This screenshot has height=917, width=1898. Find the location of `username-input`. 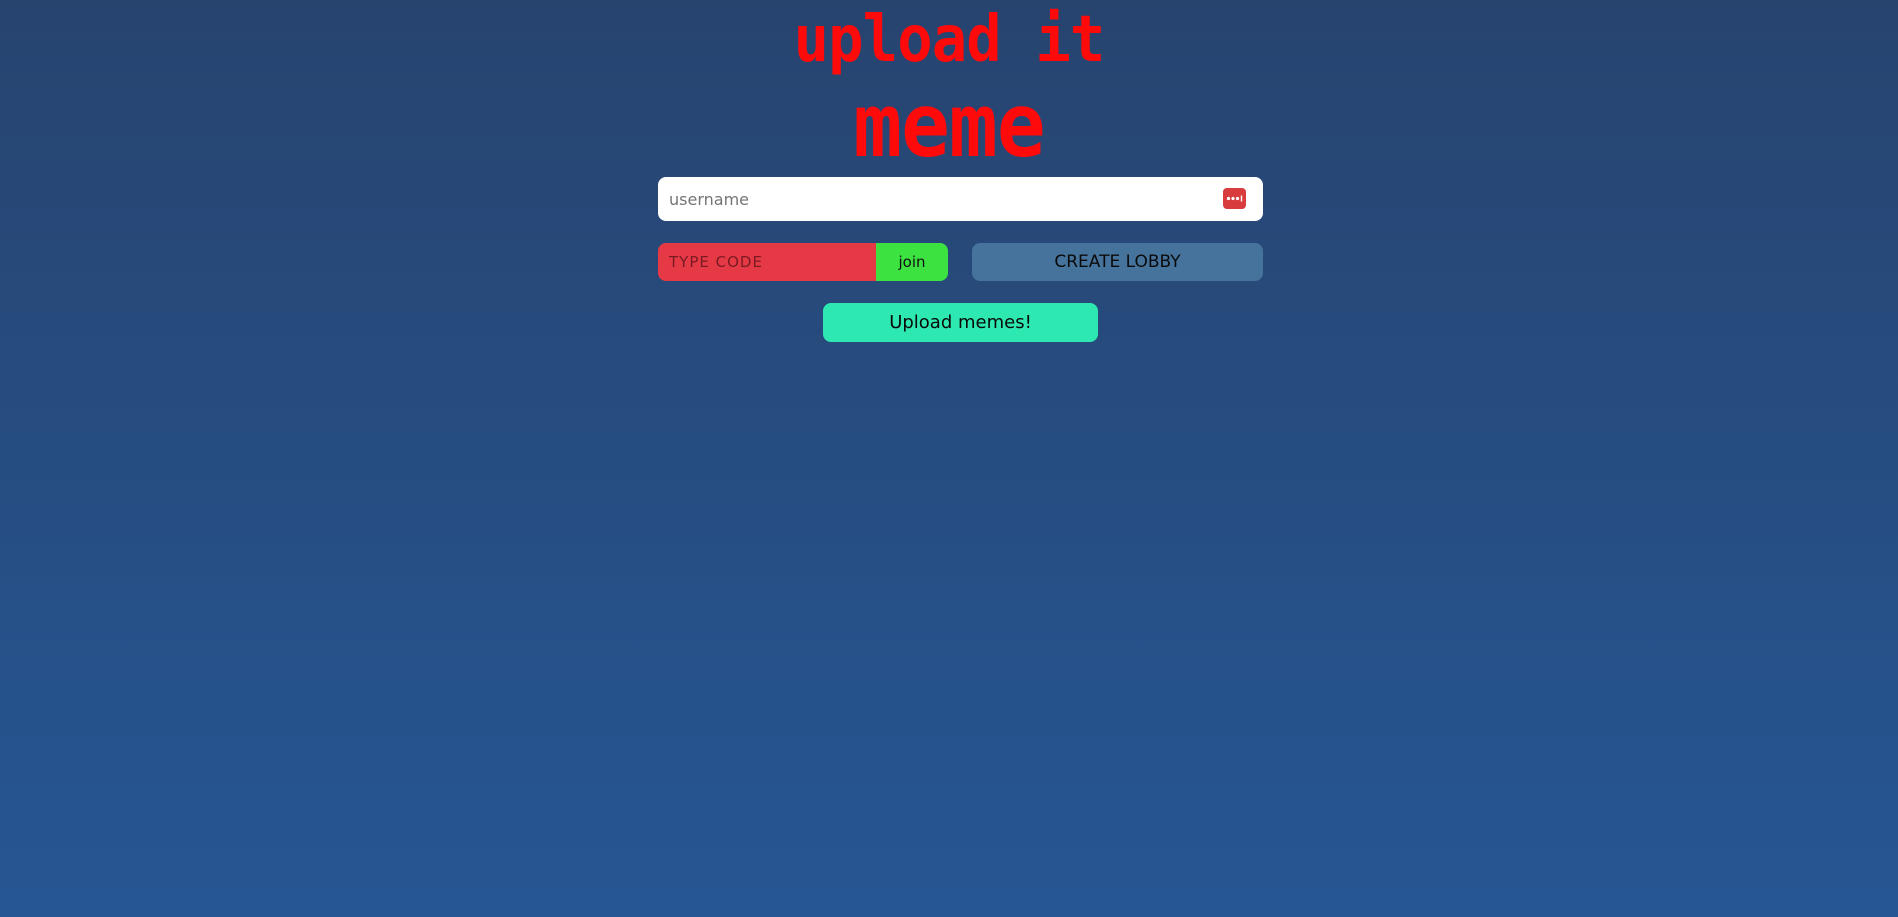

username-input is located at coordinates (938, 199).